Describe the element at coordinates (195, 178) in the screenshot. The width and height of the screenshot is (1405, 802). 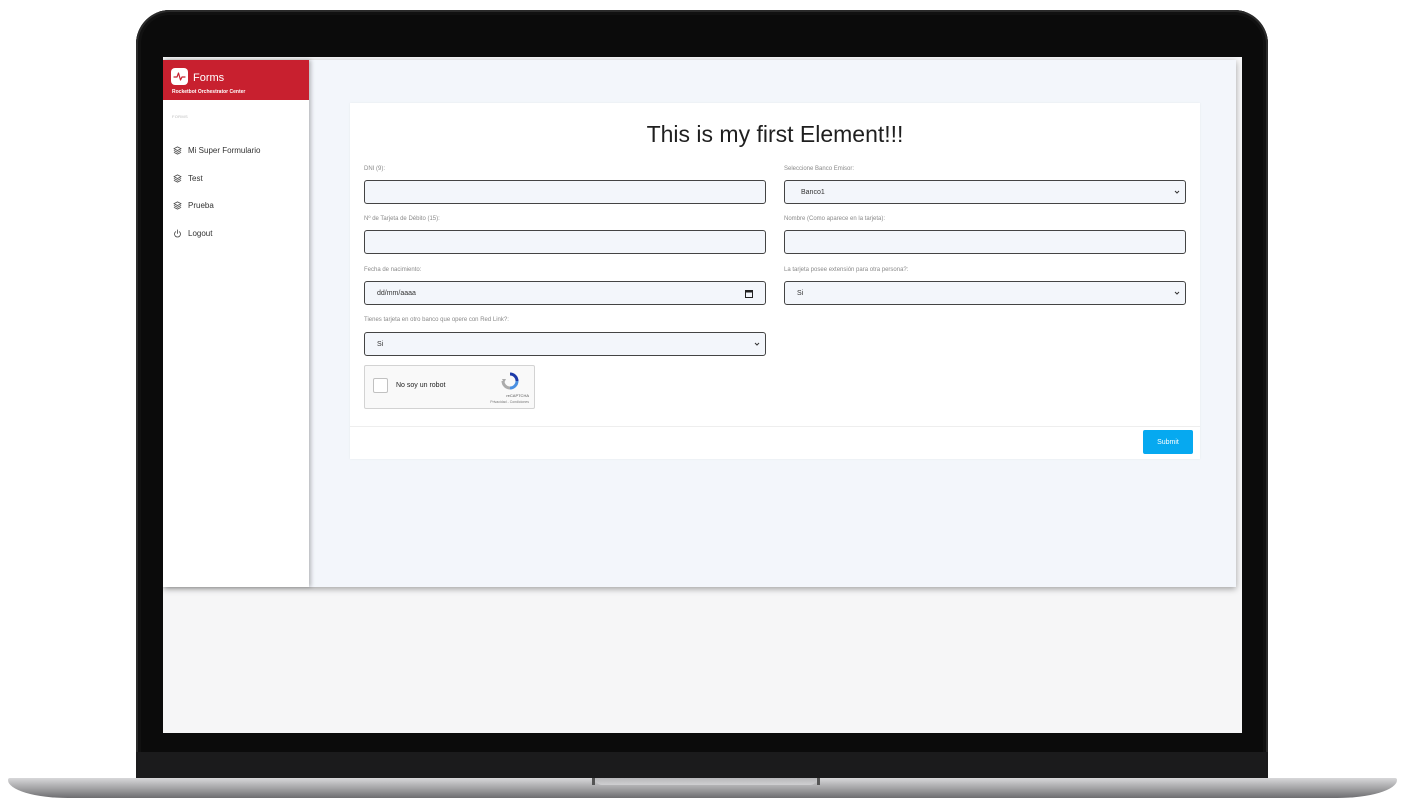
I see `sidebar-item-label: Test` at that location.